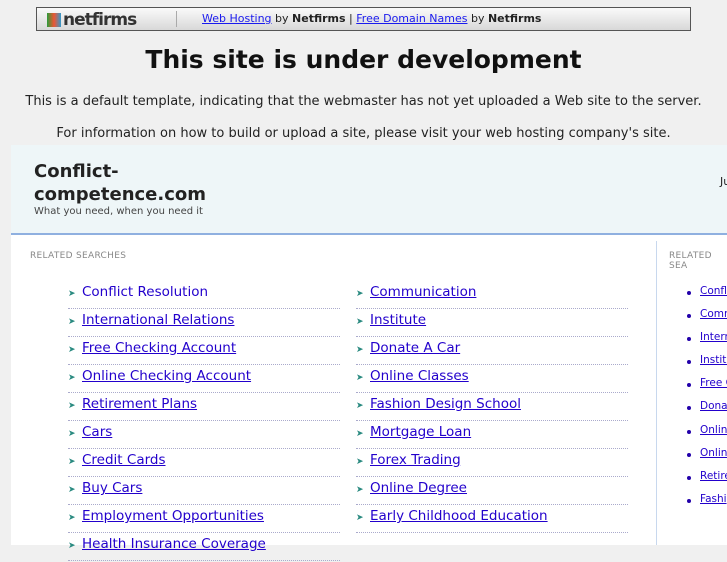 The height and width of the screenshot is (562, 727). Describe the element at coordinates (204, 491) in the screenshot. I see `related-search-item: ➤ Buy Cars` at that location.